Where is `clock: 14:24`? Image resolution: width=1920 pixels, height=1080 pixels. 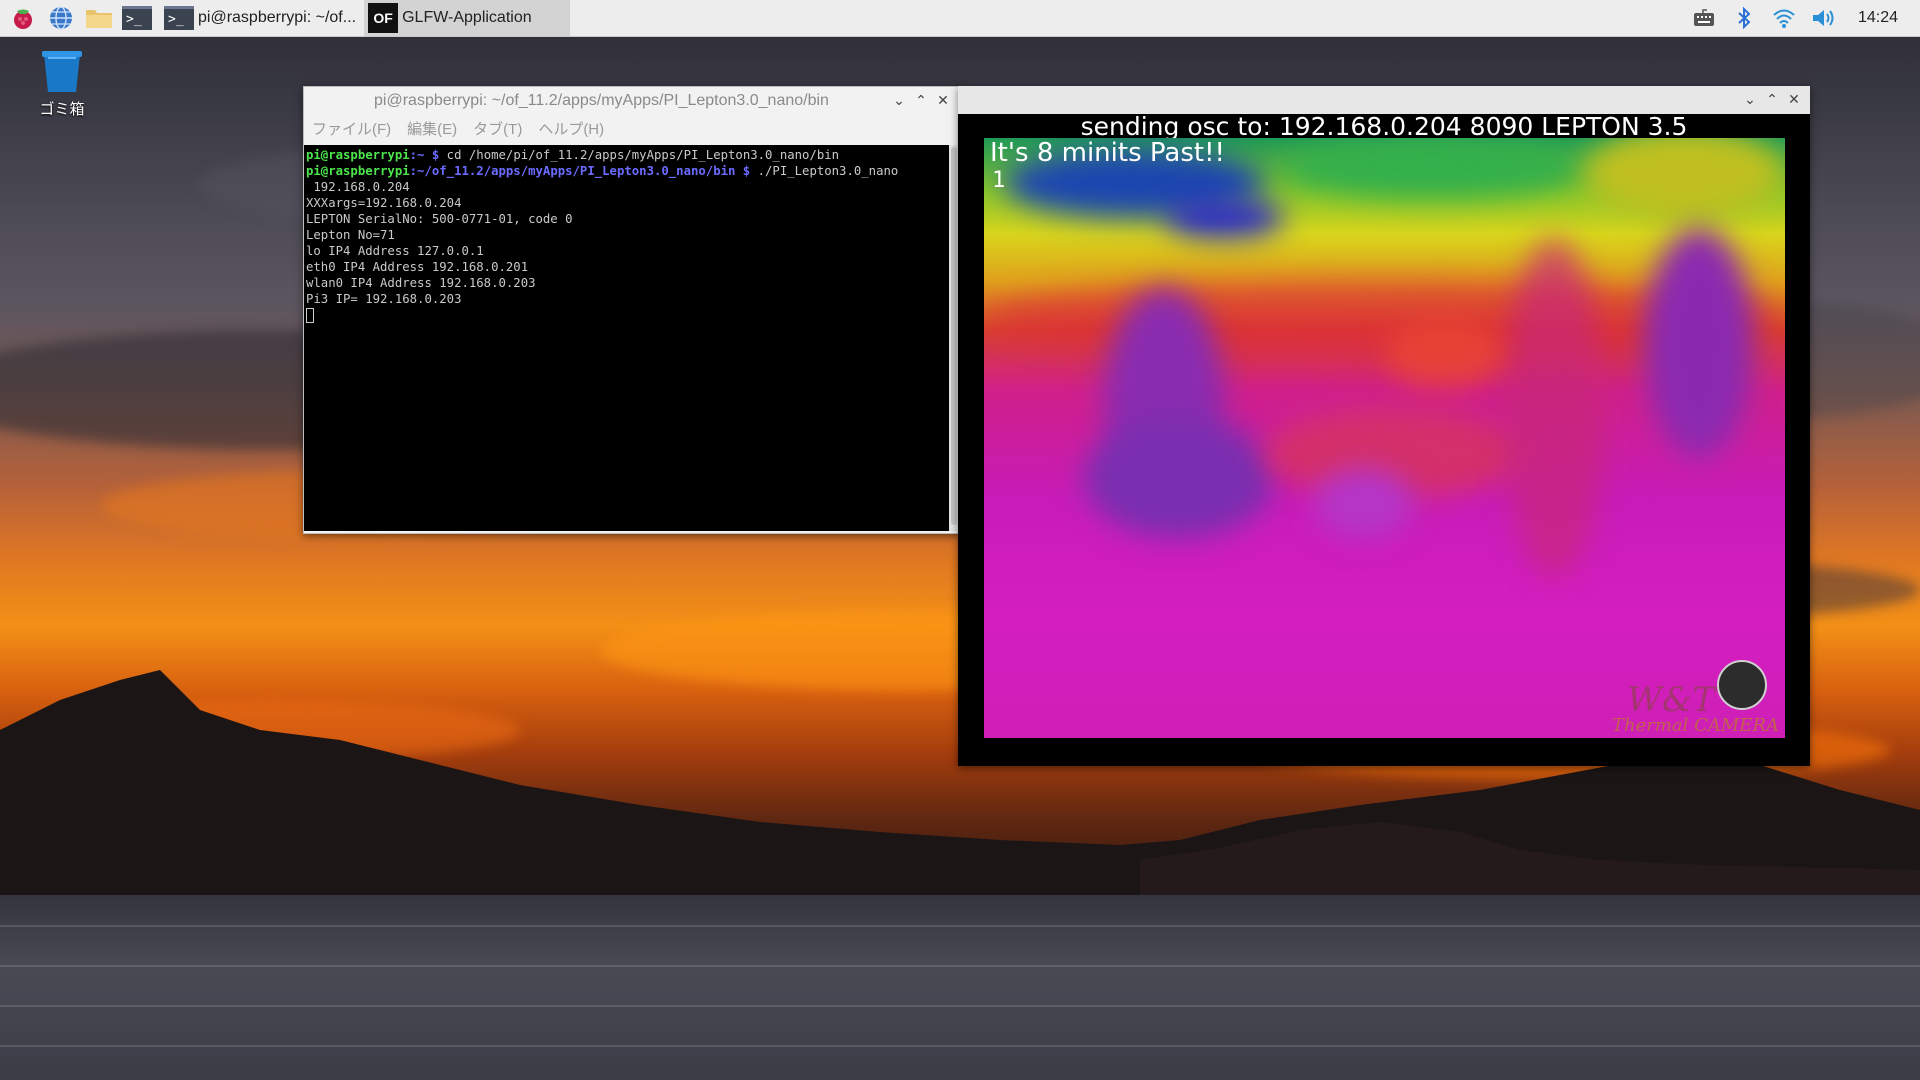
clock: 14:24 is located at coordinates (1878, 18).